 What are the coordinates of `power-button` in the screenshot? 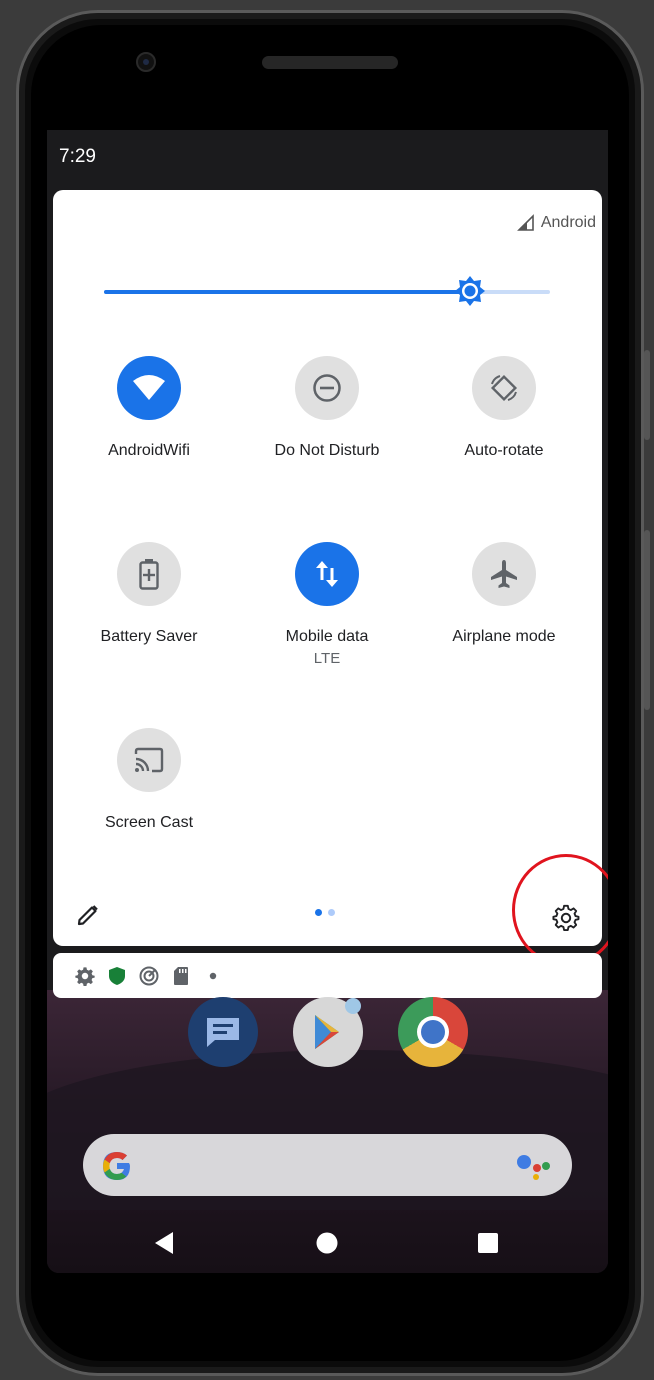 It's located at (647, 395).